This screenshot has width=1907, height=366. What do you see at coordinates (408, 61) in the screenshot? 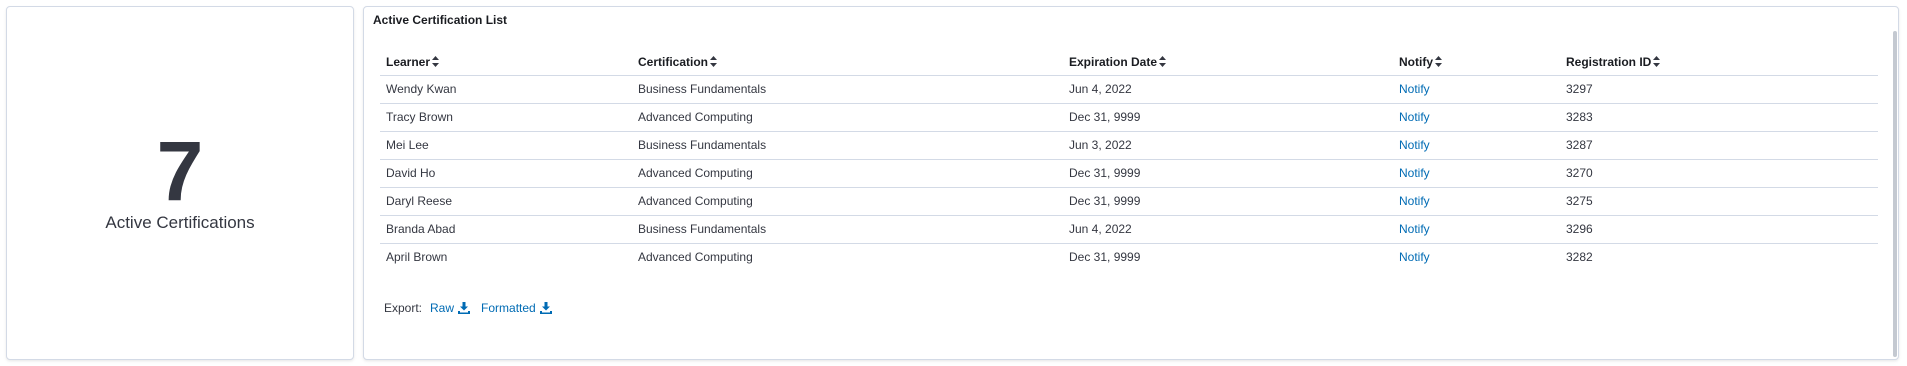
I see `column-header-label: Learner` at bounding box center [408, 61].